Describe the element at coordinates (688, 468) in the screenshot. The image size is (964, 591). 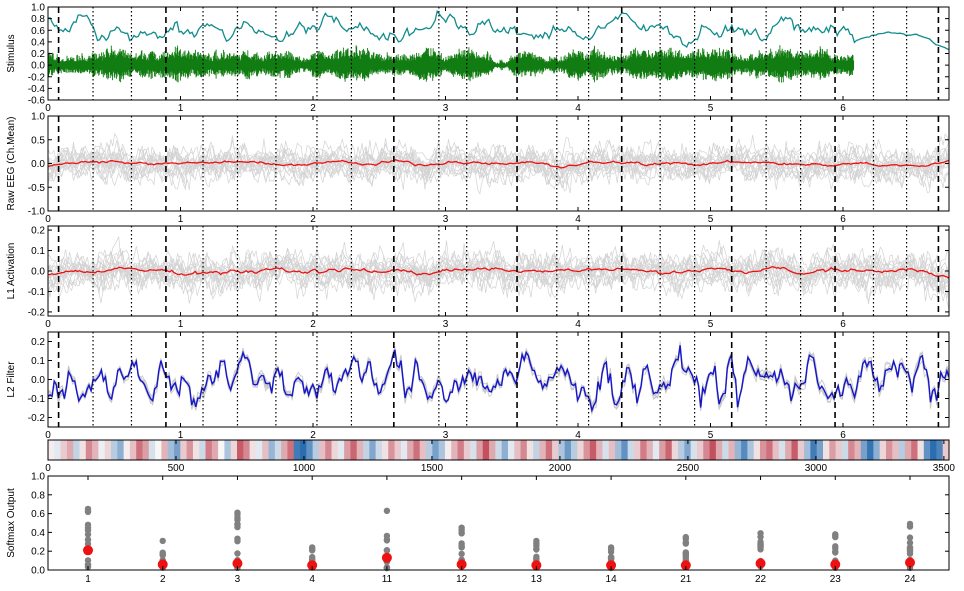
I see `x-tick-label: 2500` at that location.